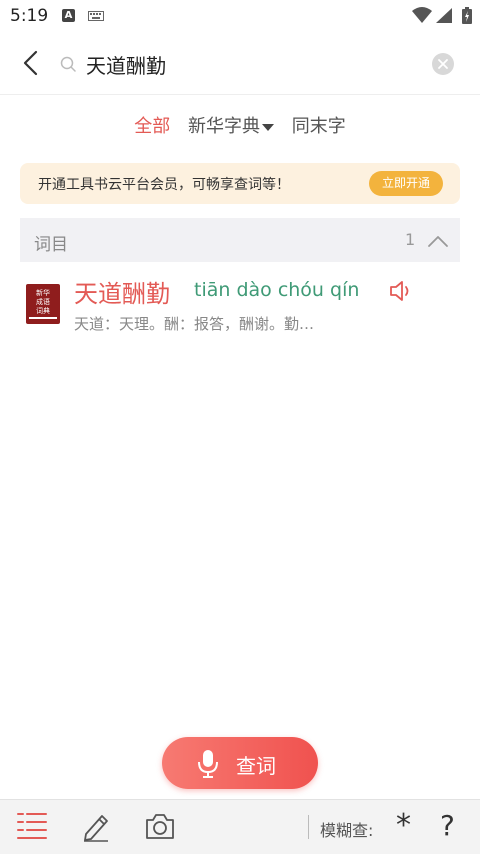  What do you see at coordinates (308, 827) in the screenshot?
I see `toolbar-divider` at bounding box center [308, 827].